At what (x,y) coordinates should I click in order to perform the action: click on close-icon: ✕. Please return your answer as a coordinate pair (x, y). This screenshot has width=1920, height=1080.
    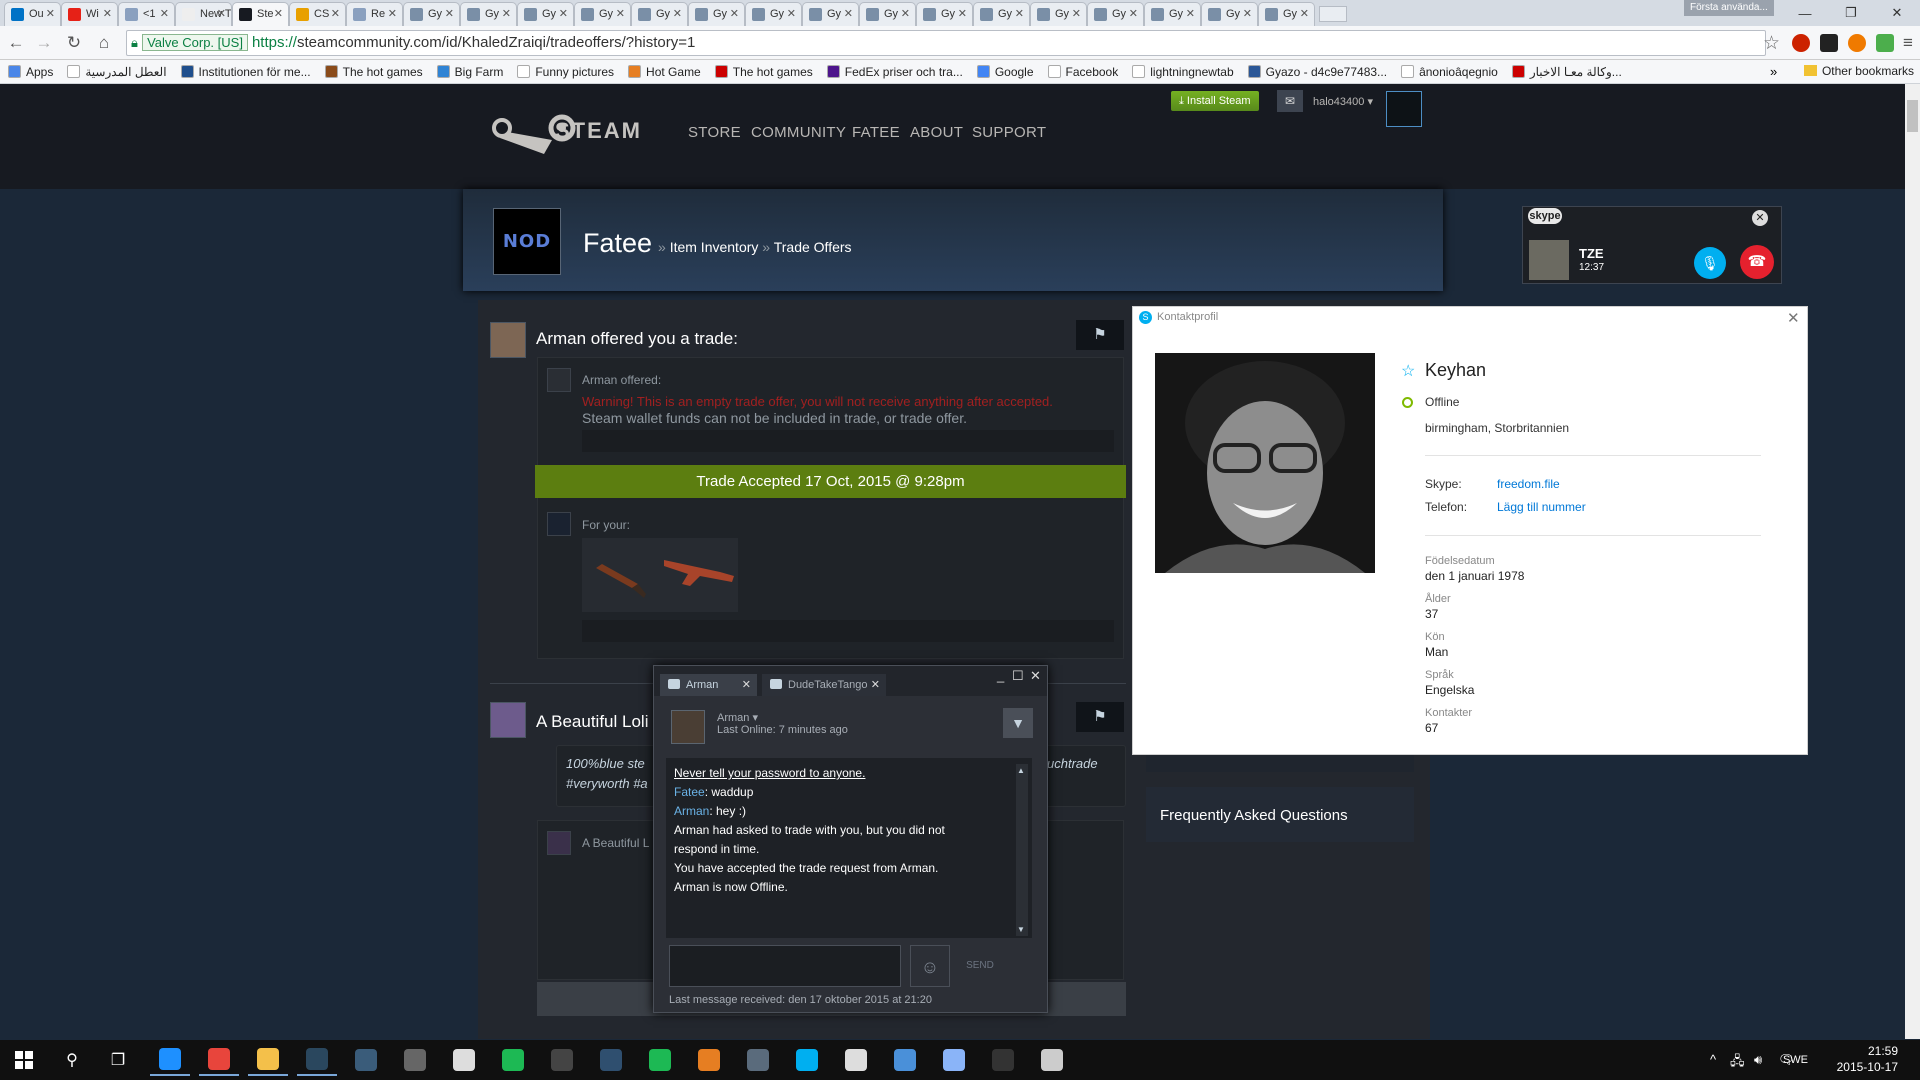
    Looking at the image, I should click on (1793, 318).